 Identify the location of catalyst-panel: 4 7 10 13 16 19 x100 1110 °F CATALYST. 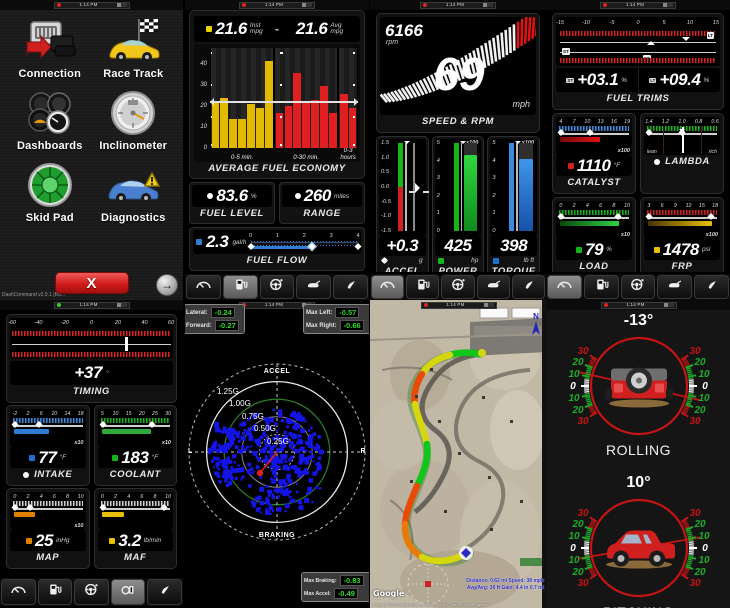
(594, 153).